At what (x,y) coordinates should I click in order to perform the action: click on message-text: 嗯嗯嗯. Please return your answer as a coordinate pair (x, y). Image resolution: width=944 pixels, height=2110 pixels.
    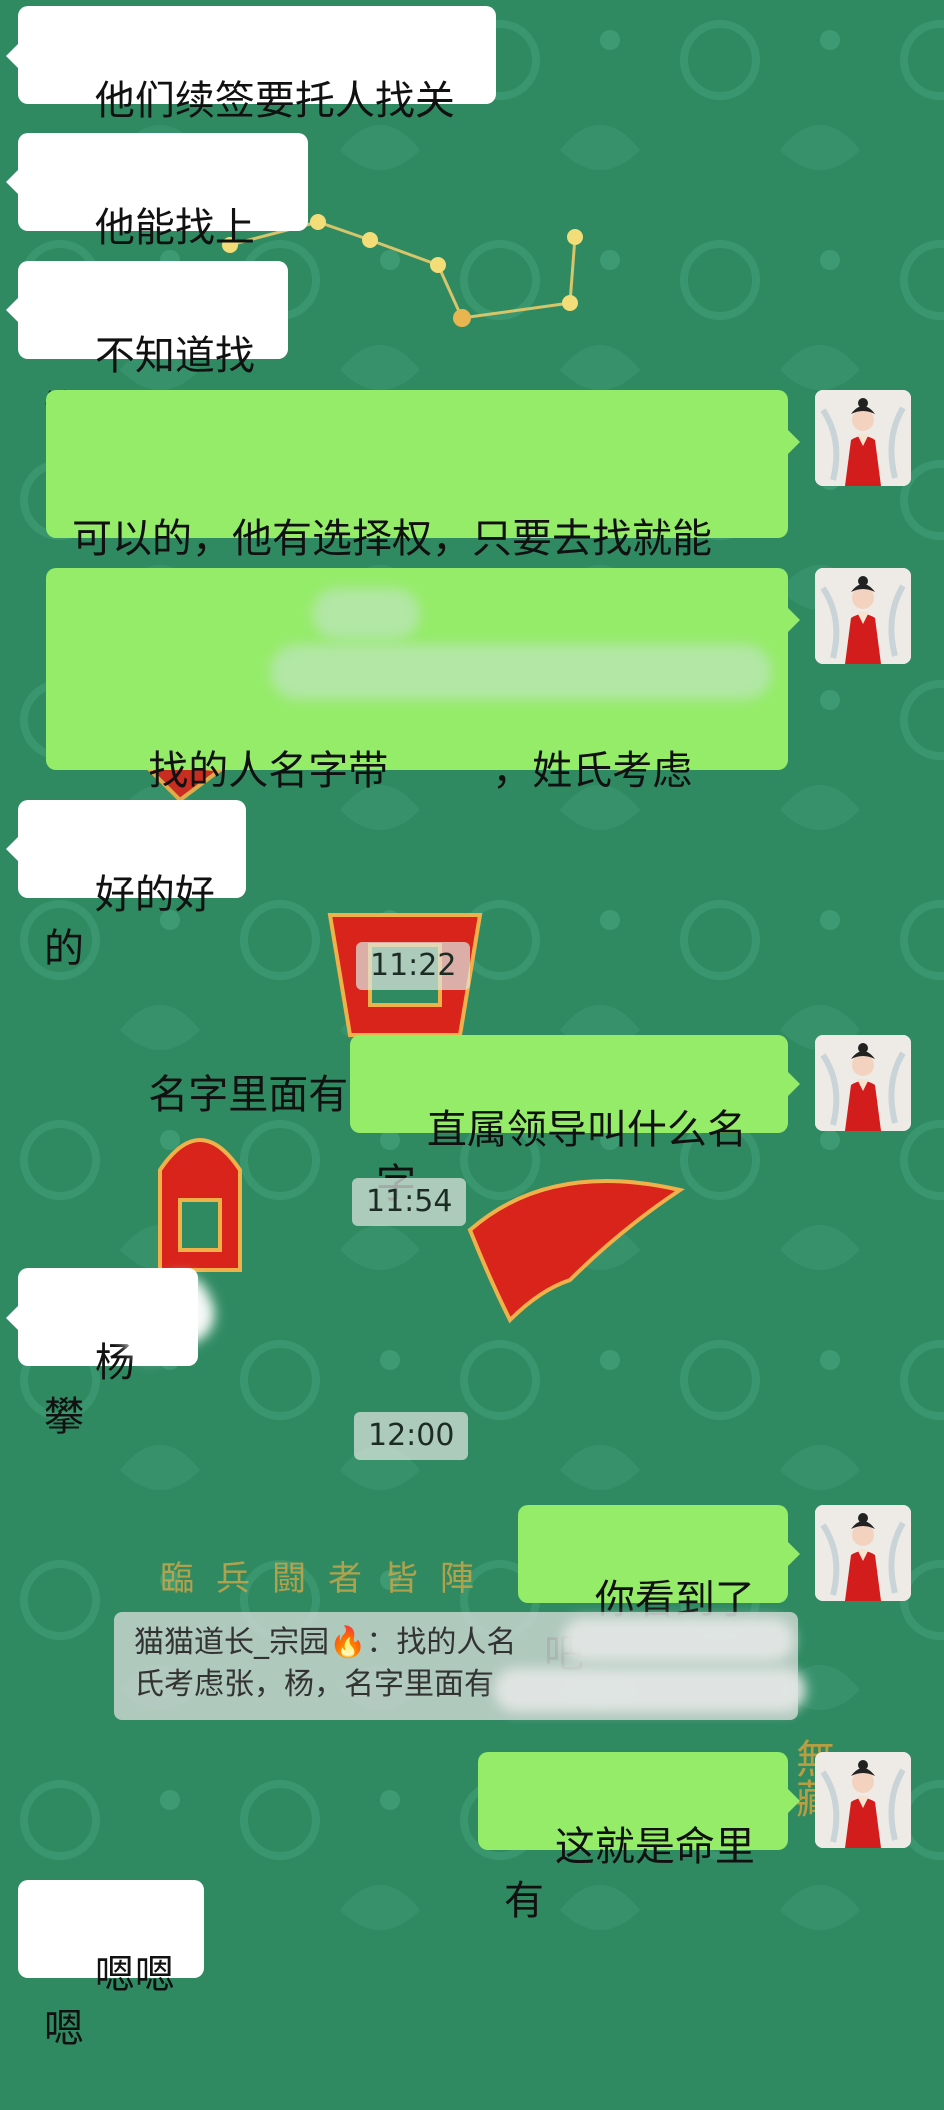
    Looking at the image, I should click on (109, 2002).